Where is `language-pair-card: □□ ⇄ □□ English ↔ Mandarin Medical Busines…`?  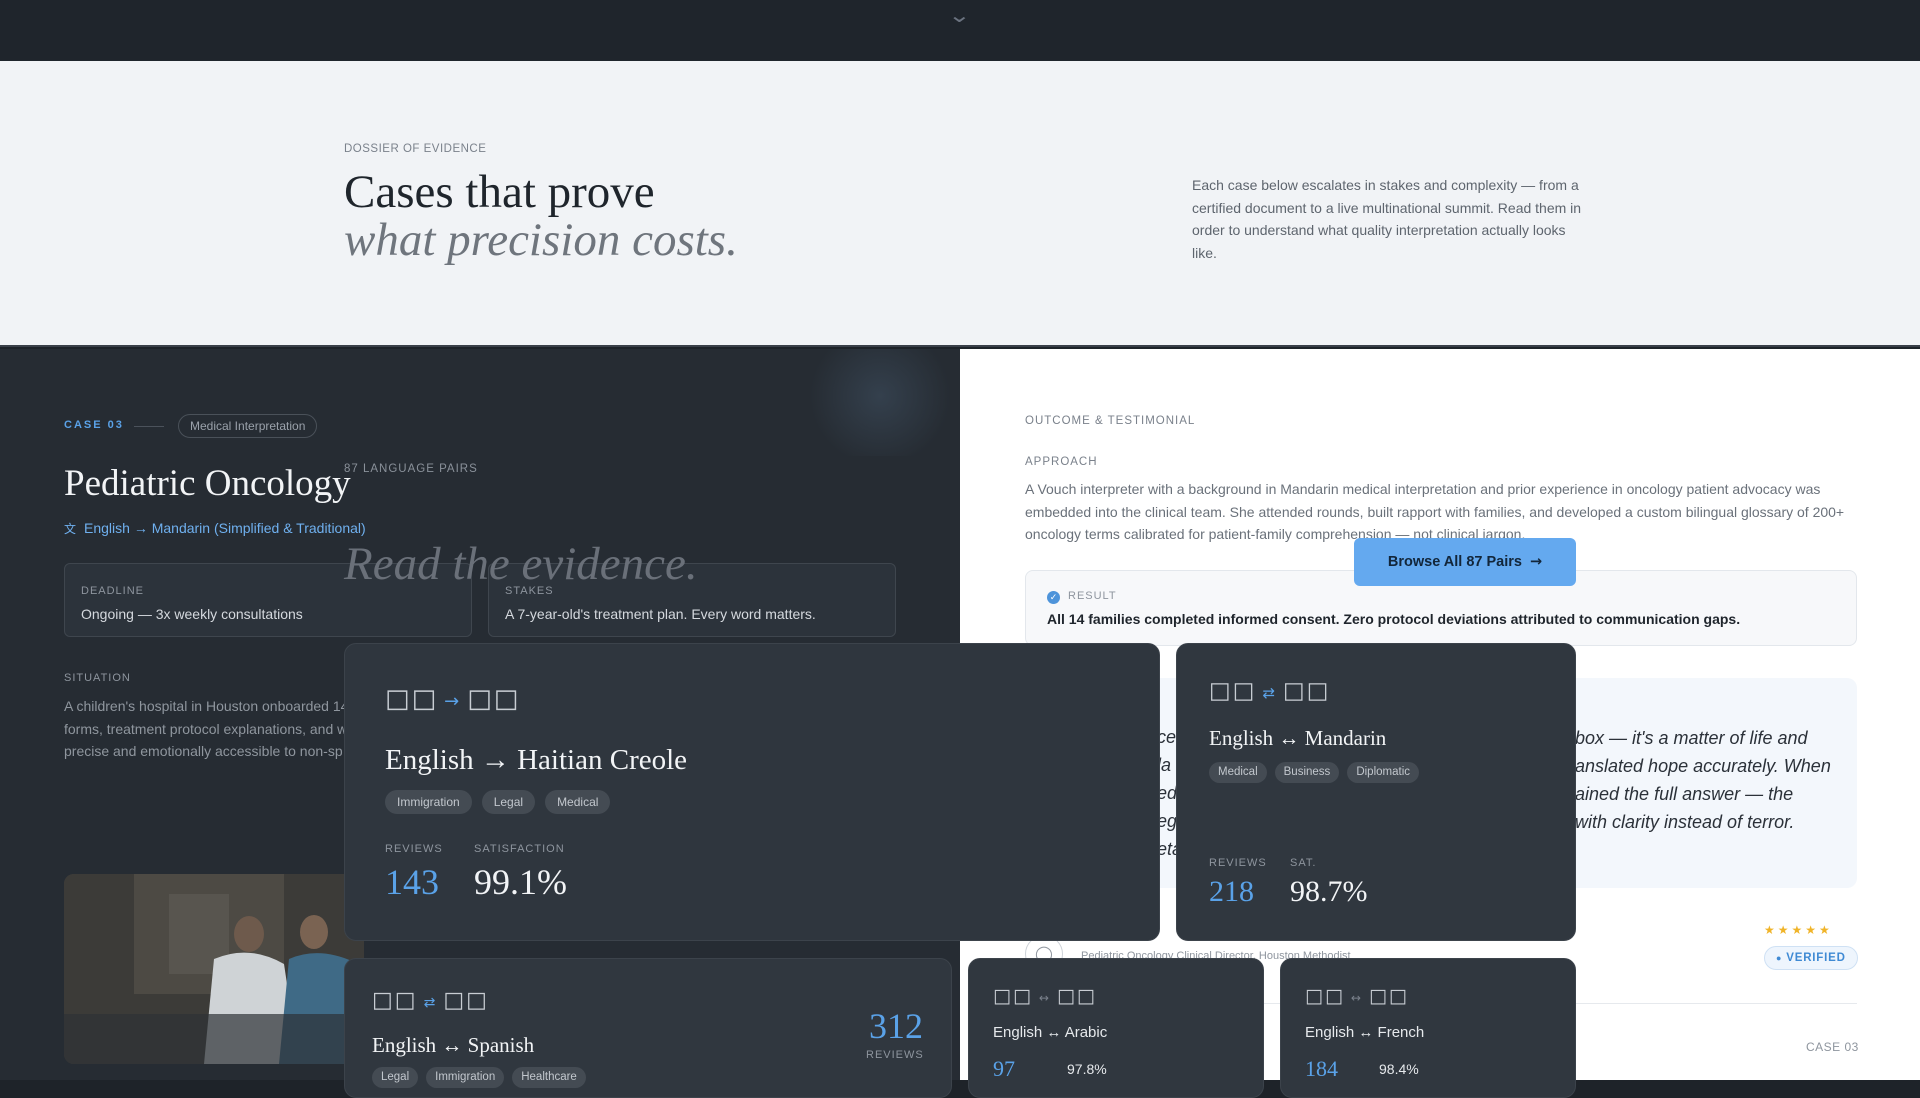 language-pair-card: □□ ⇄ □□ English ↔ Mandarin Medical Busines… is located at coordinates (1376, 792).